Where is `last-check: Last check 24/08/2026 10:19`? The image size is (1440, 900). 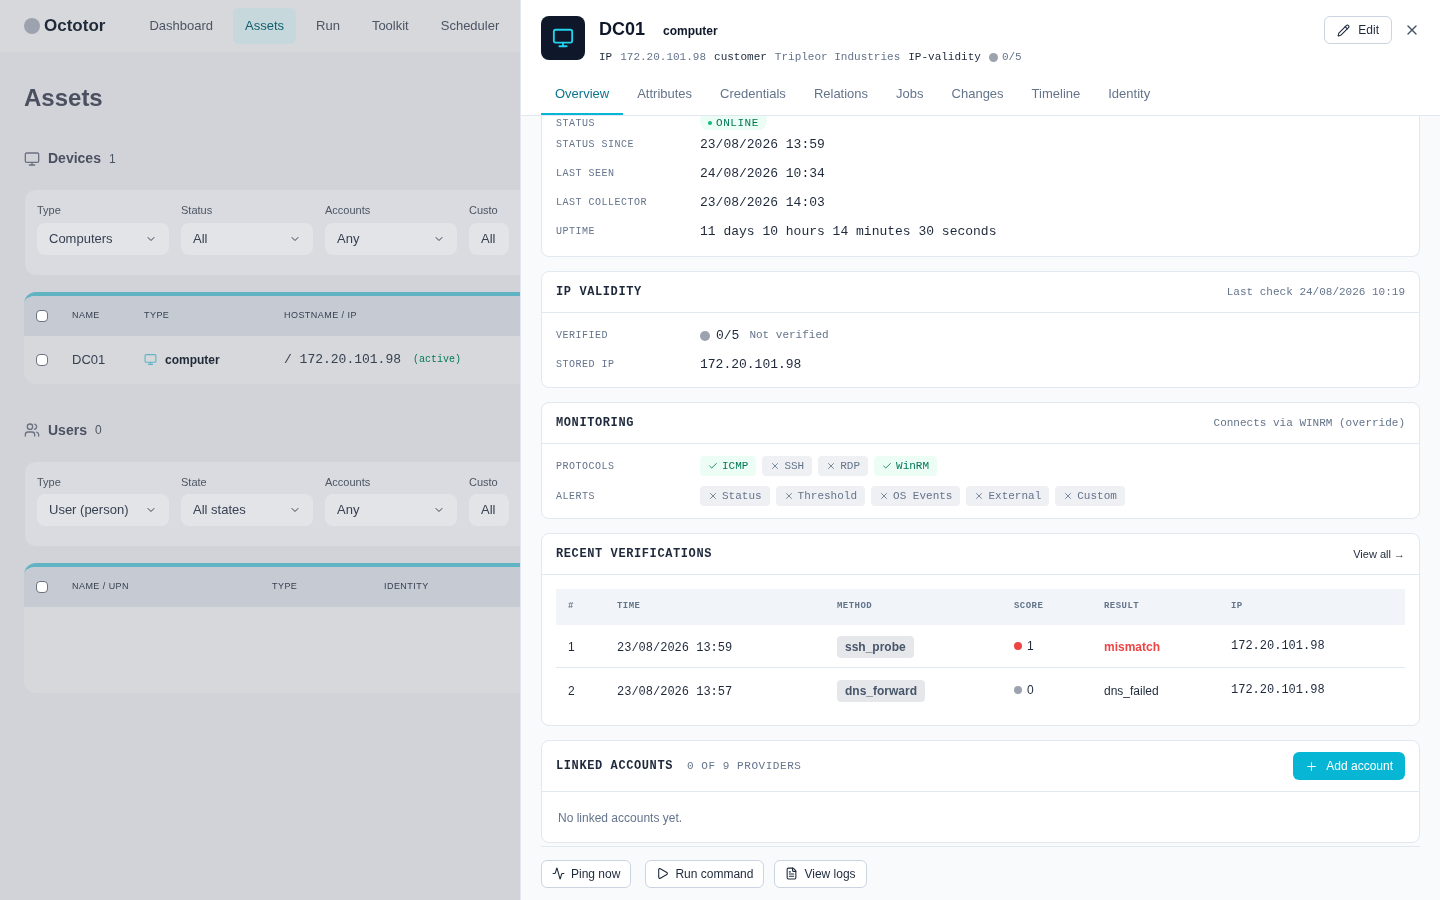 last-check: Last check 24/08/2026 10:19 is located at coordinates (1315, 292).